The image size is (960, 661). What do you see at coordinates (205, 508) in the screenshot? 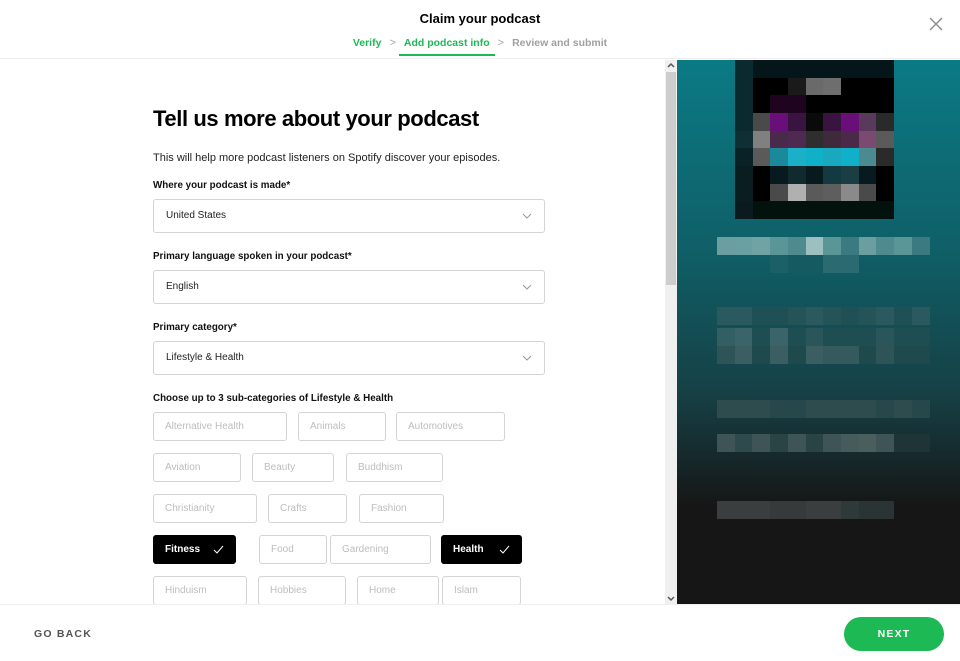
I see `subcategory-chip: Christianity` at bounding box center [205, 508].